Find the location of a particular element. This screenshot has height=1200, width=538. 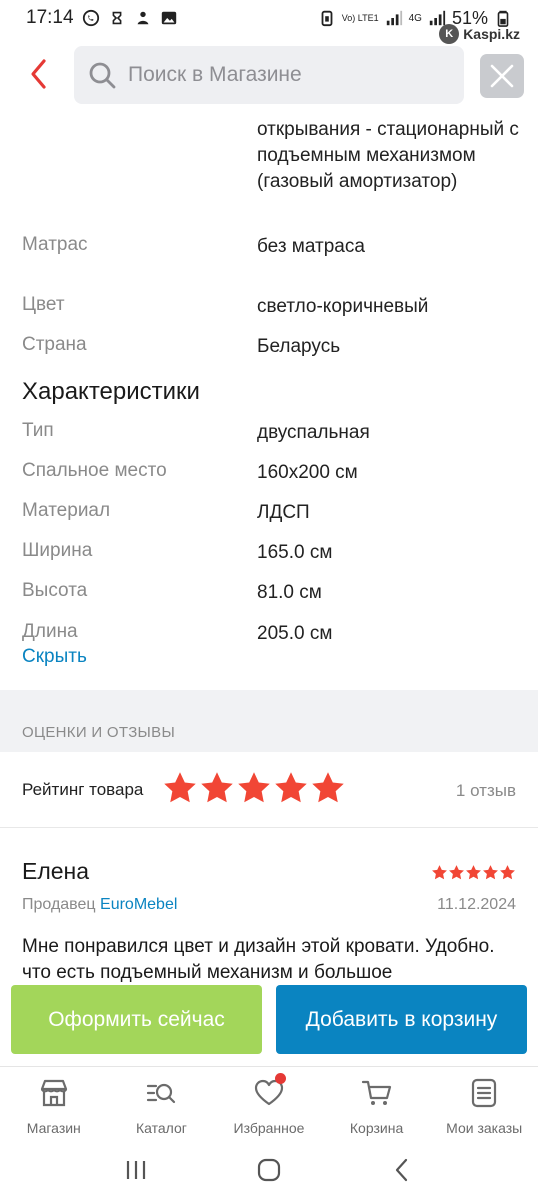

store-icon is located at coordinates (53, 1093).